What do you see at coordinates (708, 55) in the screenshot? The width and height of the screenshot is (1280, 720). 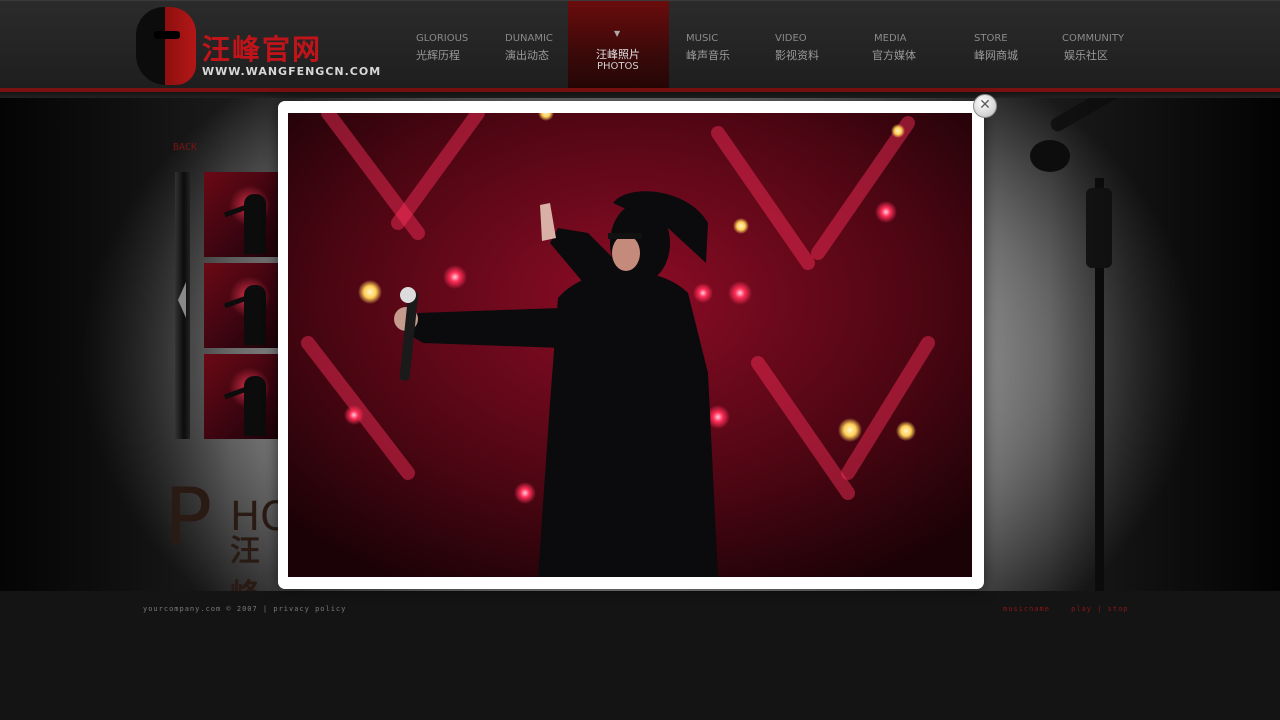 I see `nav-label-zh: 峰声音乐` at bounding box center [708, 55].